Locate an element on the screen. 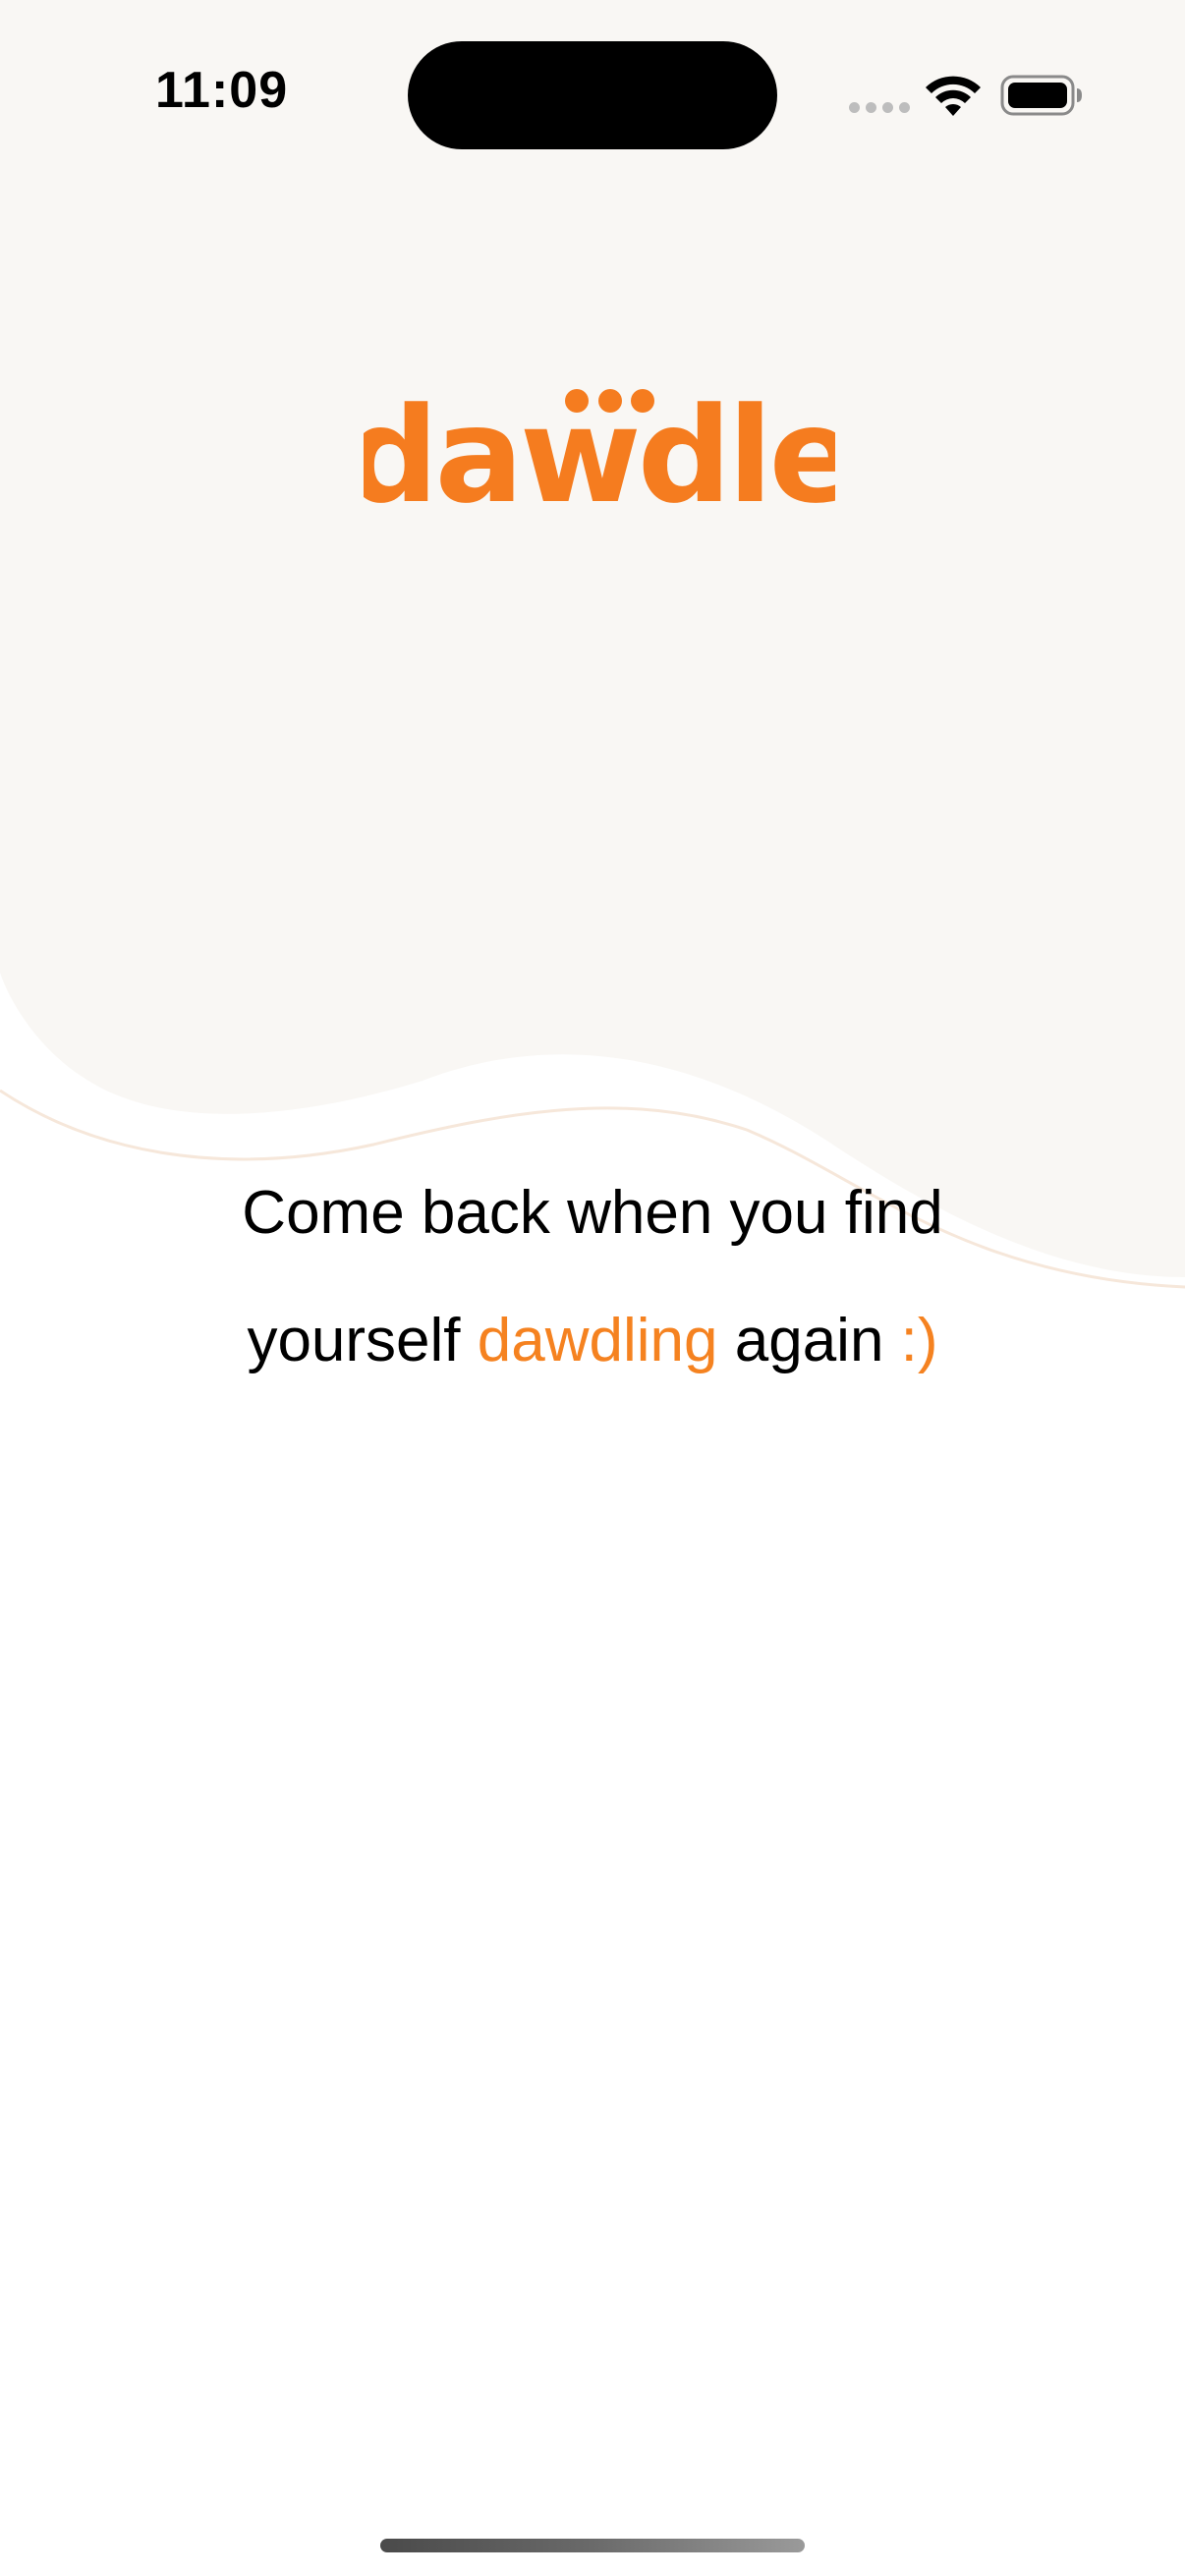 The width and height of the screenshot is (1185, 2576). message-line-1: Come back when you find is located at coordinates (592, 1213).